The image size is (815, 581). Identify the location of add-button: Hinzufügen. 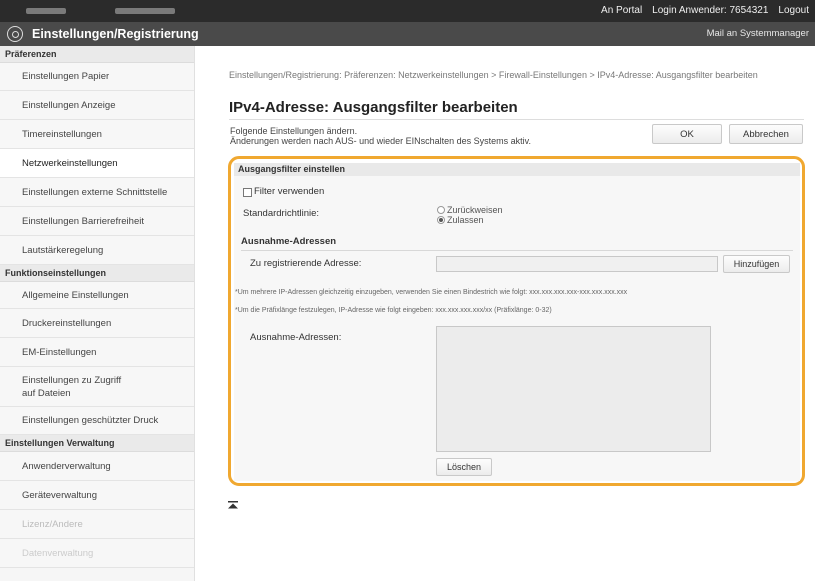
(756, 264).